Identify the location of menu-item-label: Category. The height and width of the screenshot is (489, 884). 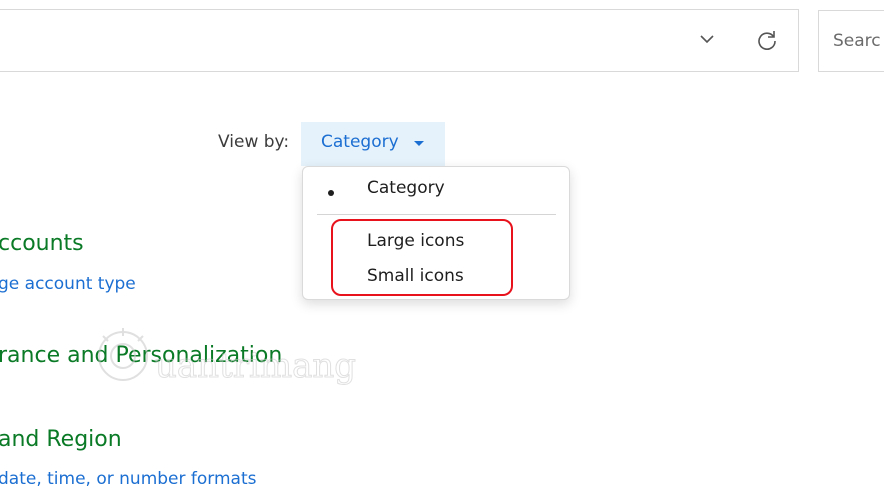
(406, 188).